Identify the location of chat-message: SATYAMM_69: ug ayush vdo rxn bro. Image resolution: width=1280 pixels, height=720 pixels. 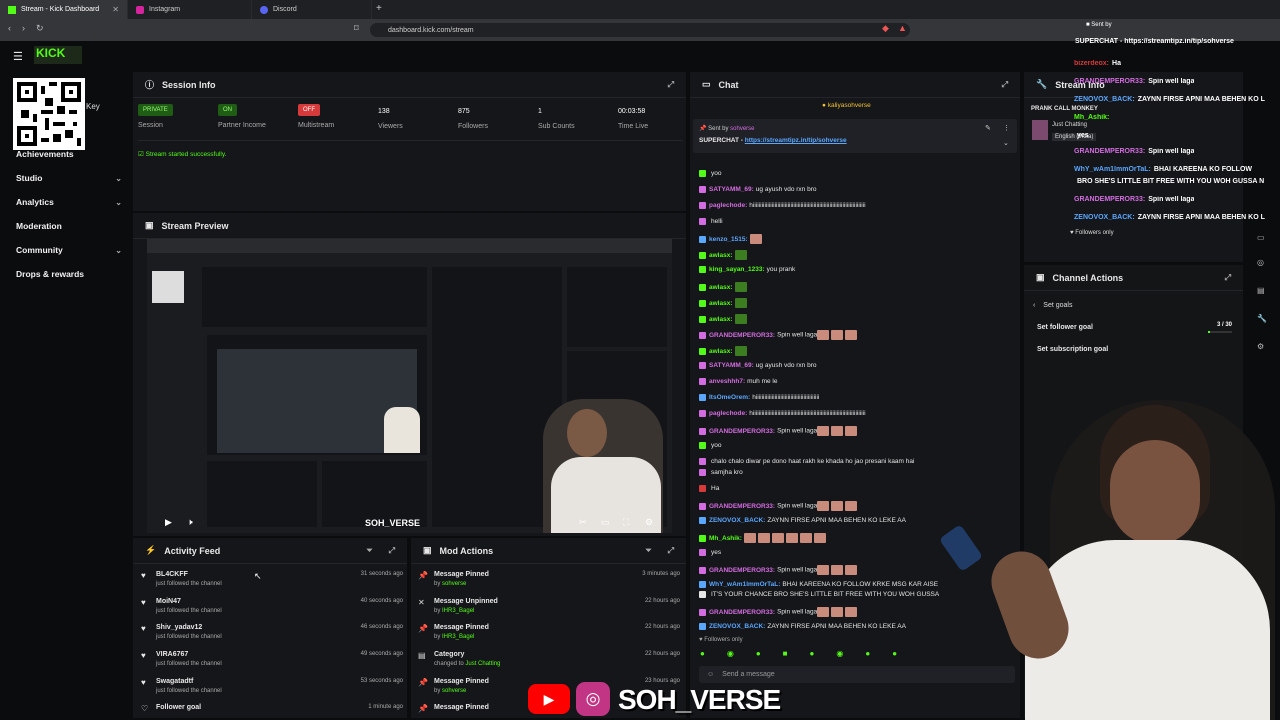
(854, 190).